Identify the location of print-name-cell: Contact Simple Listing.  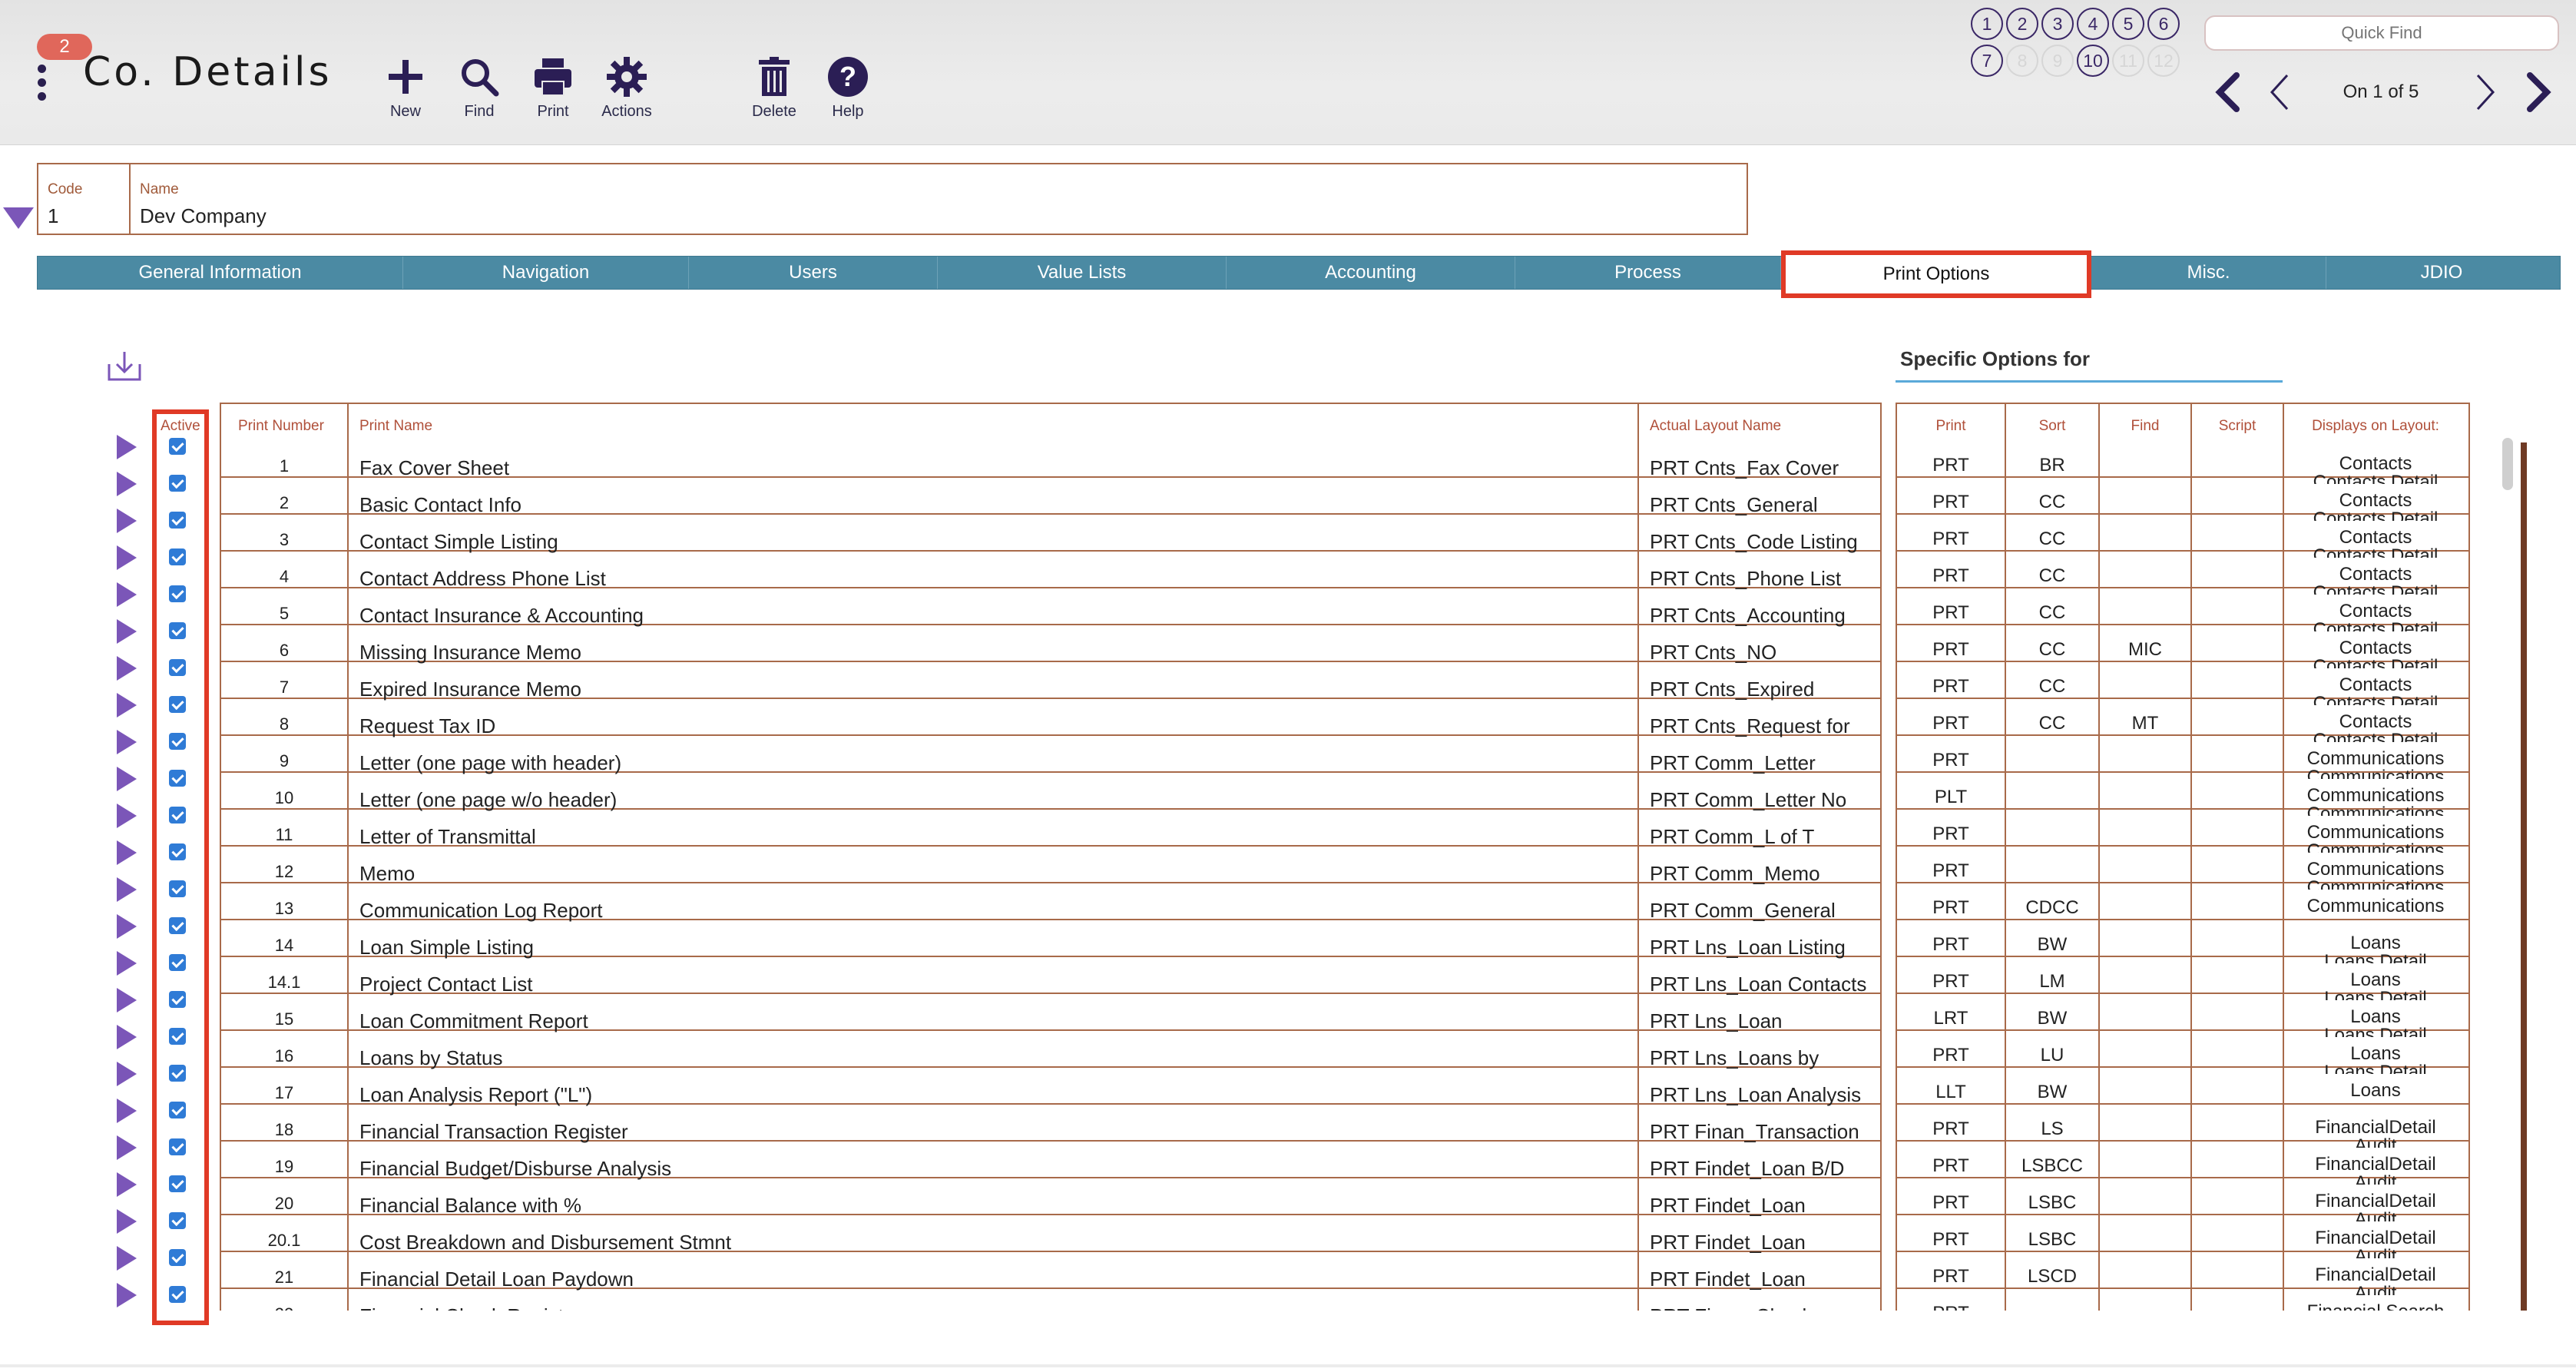
(993, 542).